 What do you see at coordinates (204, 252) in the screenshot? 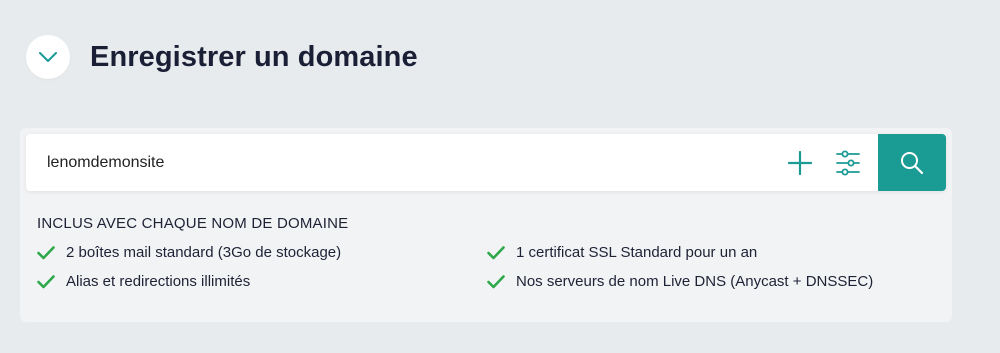
I see `feature-label: 2 boîtes mail standard (3Go de stockage)` at bounding box center [204, 252].